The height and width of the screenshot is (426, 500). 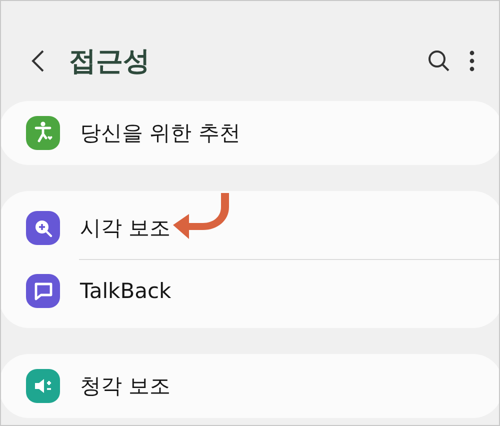 I want to click on back-icon, so click(x=38, y=61).